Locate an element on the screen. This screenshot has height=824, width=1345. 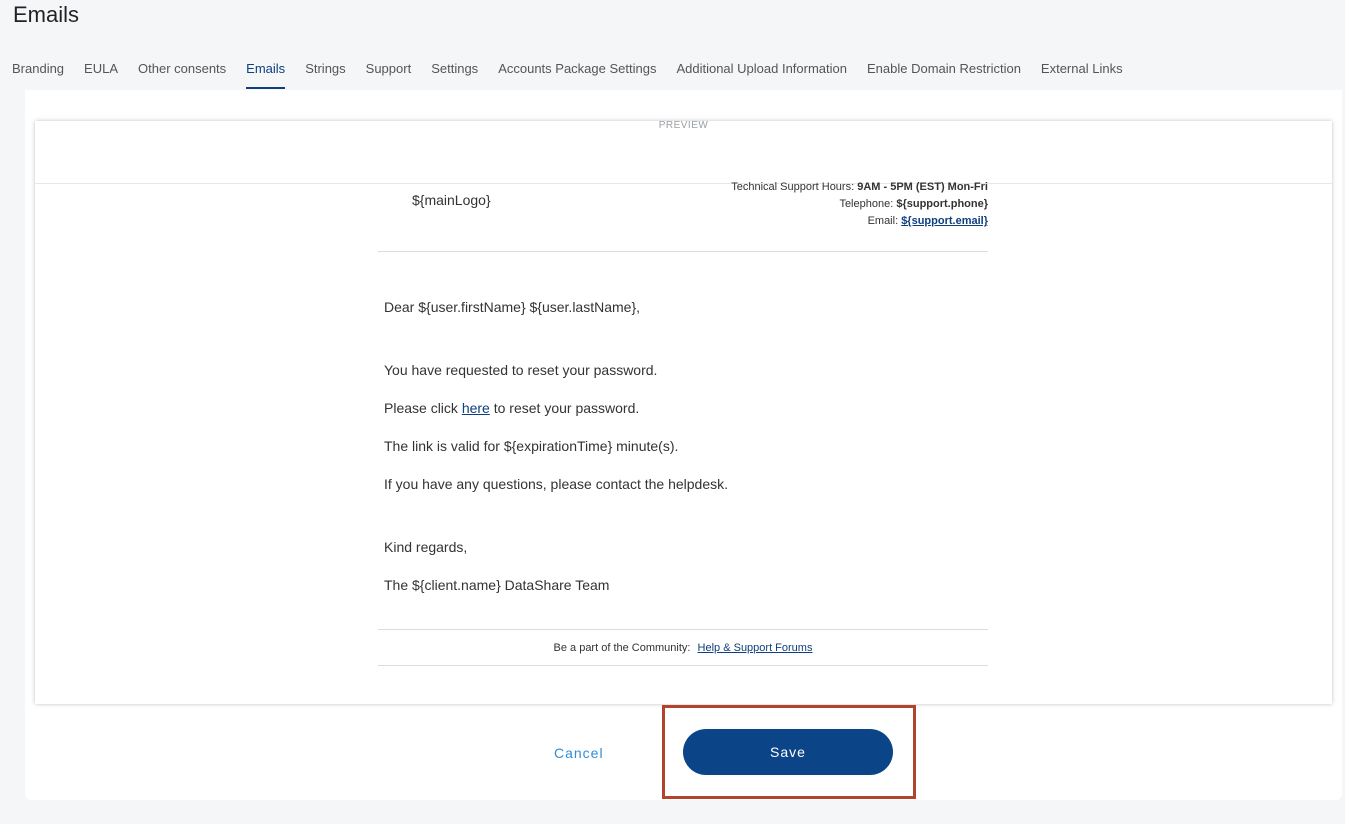
footer-community-text: Be a part of the Community: is located at coordinates (622, 648).